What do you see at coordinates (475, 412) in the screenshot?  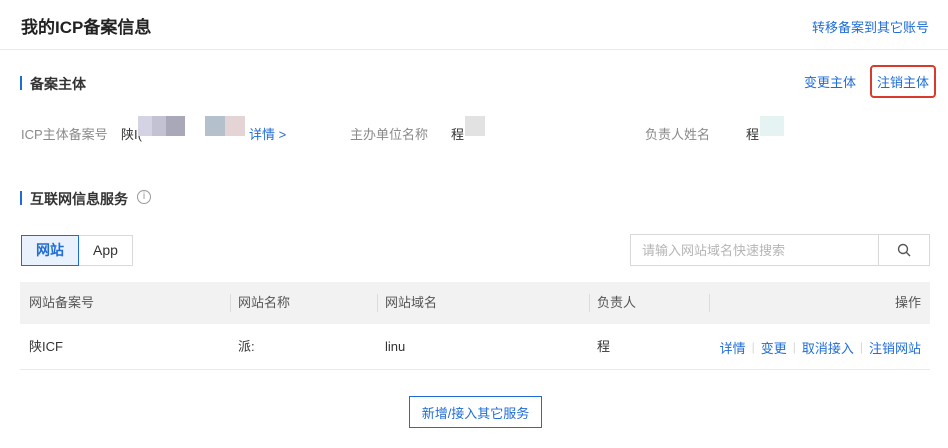 I see `add-service-button: 新增/接入其它服务` at bounding box center [475, 412].